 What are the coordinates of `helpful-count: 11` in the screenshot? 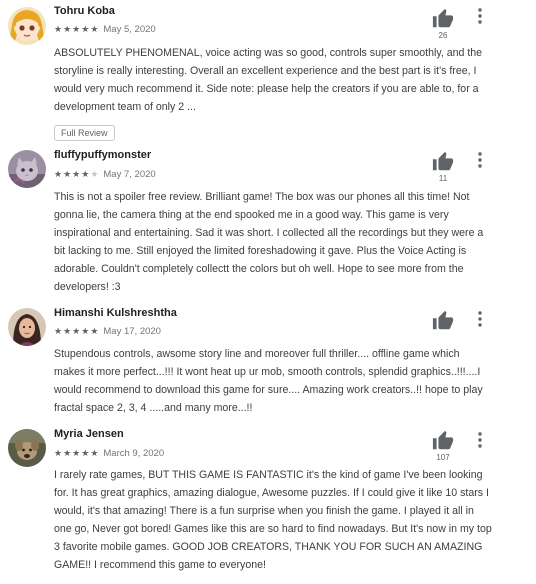 It's located at (443, 178).